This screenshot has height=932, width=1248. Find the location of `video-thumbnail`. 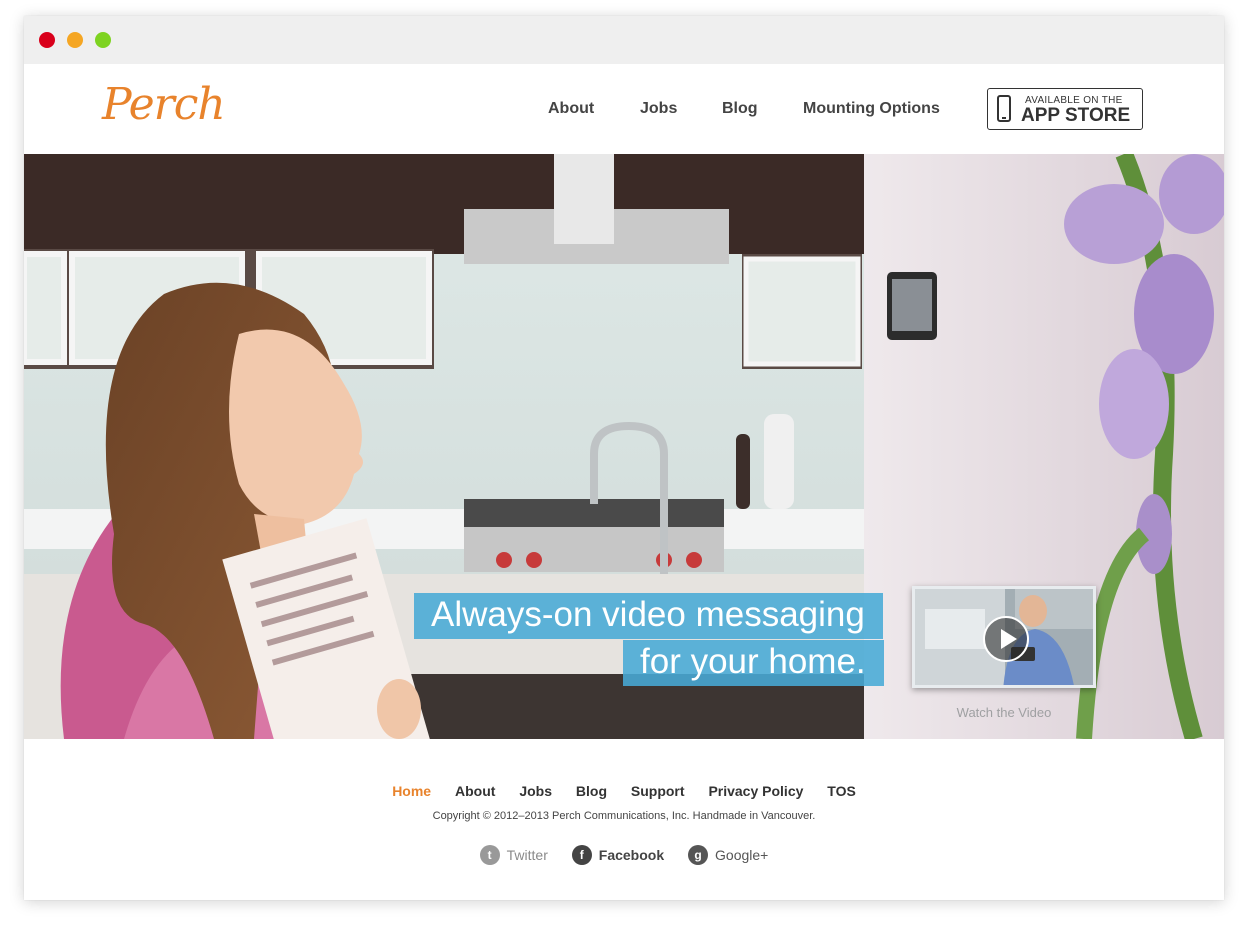

video-thumbnail is located at coordinates (1004, 637).